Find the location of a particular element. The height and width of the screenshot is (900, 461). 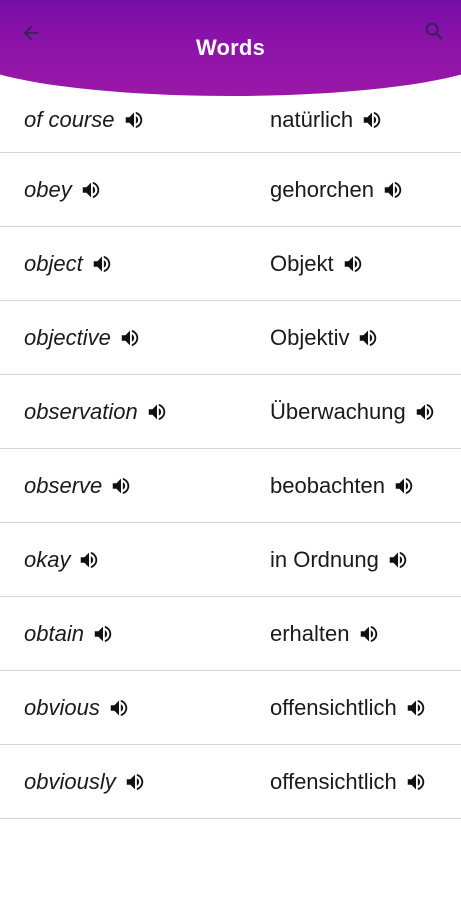

german-word: Objektiv is located at coordinates (310, 337).